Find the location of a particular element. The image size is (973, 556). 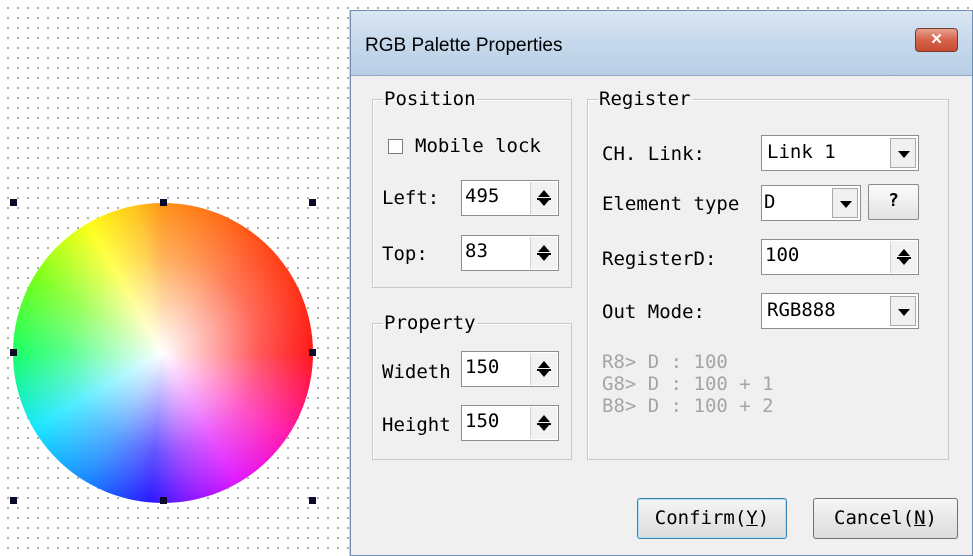

register-spin-arrows is located at coordinates (903, 257).